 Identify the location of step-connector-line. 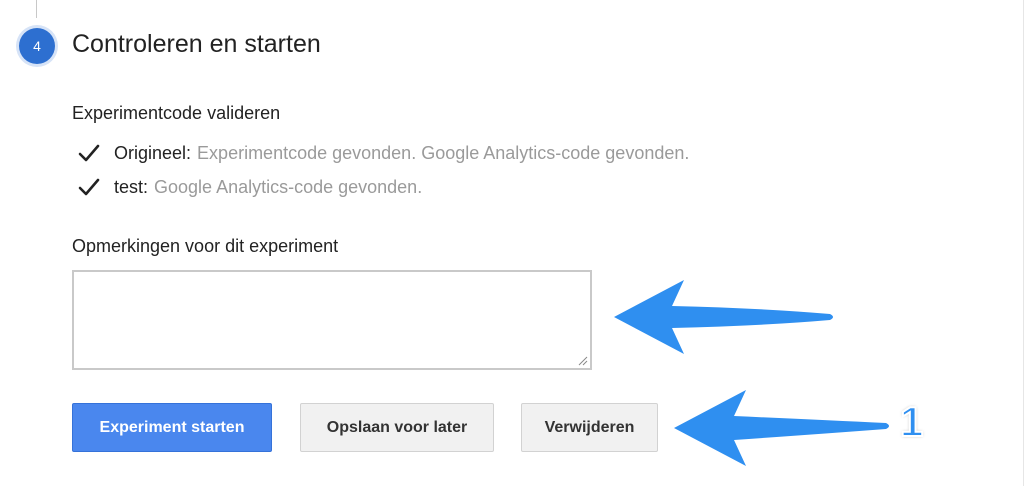
(36, 9).